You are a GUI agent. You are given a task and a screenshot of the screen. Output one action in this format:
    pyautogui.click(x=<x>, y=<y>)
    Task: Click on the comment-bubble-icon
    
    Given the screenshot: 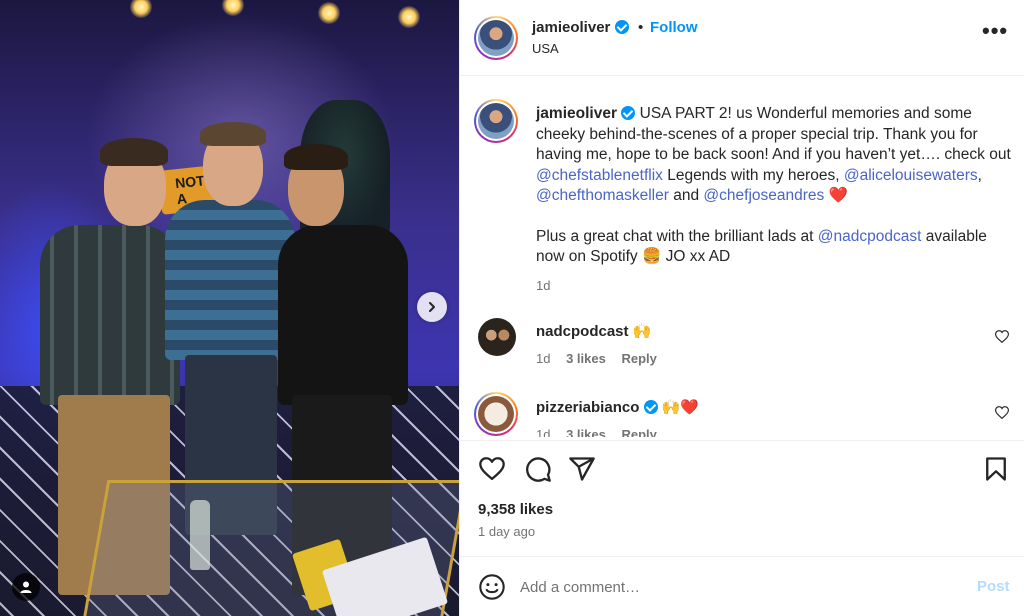 What is the action you would take?
    pyautogui.click(x=538, y=469)
    